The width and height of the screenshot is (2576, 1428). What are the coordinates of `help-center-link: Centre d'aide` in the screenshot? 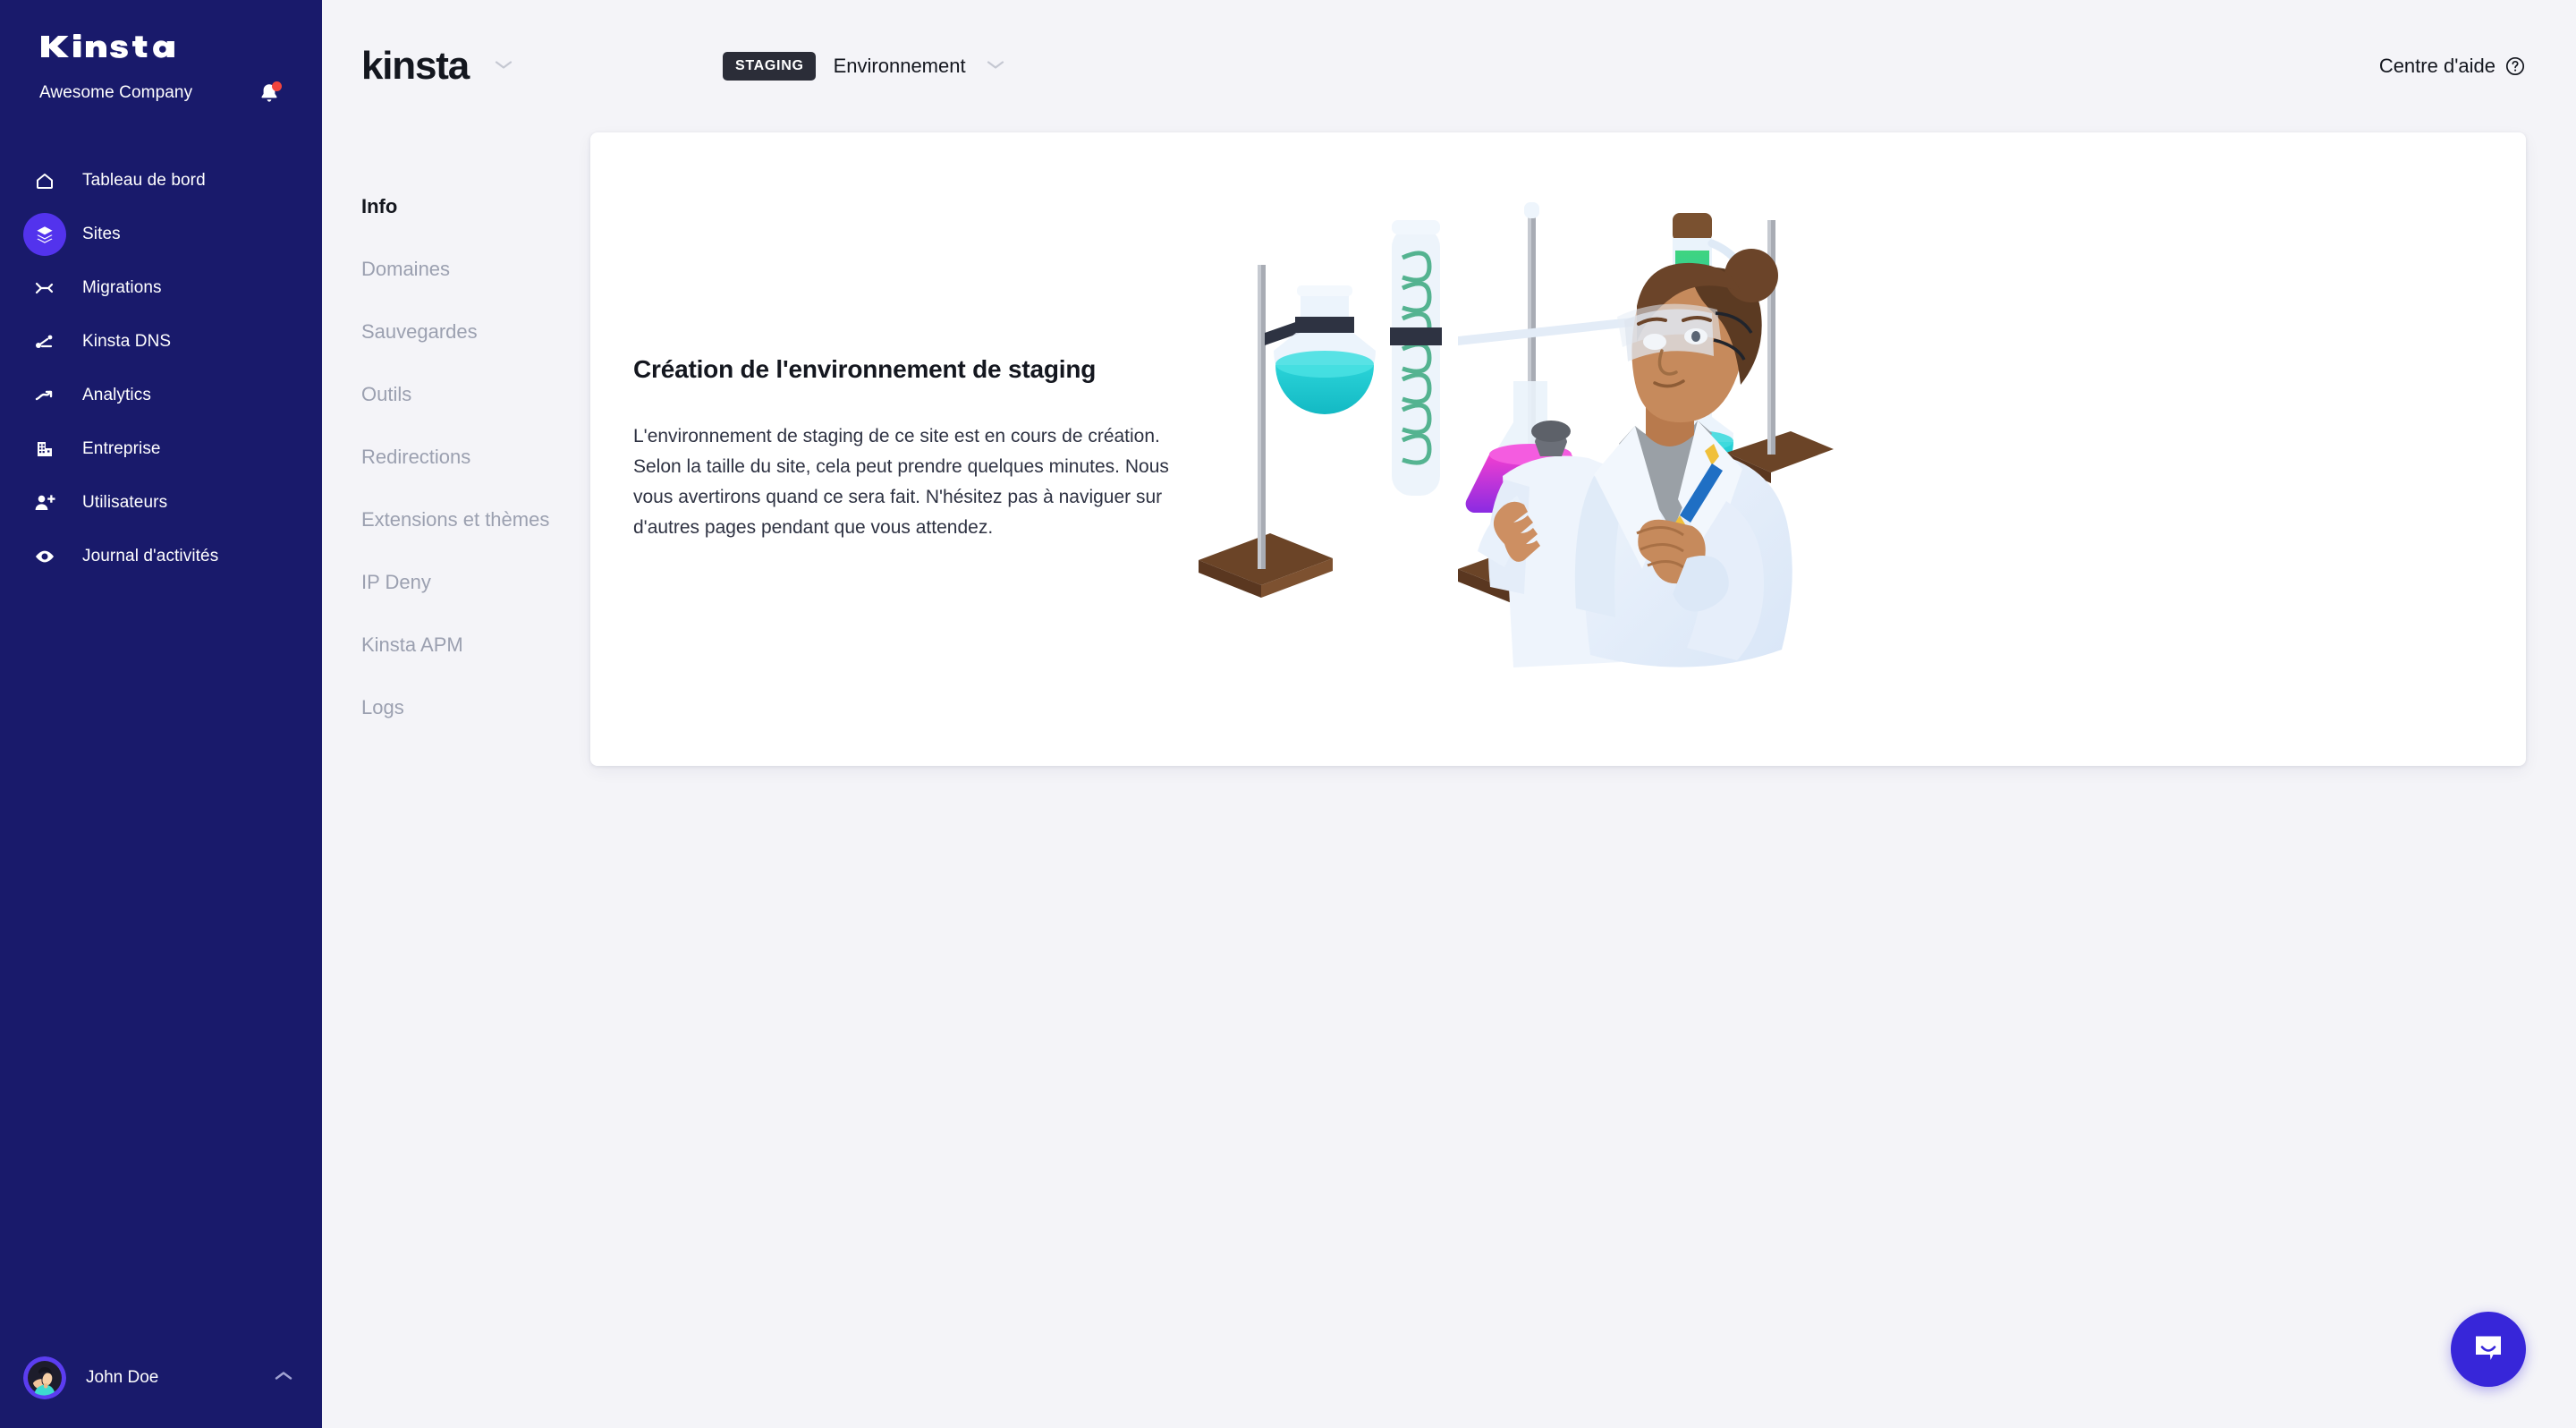 It's located at (2452, 66).